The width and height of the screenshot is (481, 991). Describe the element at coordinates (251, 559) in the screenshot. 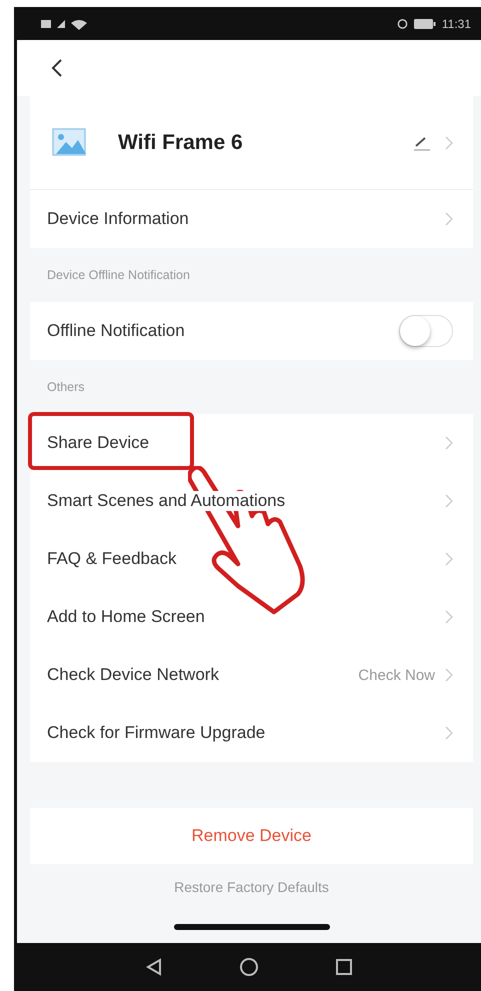

I see `settings-row: FAQ & Feedback` at that location.